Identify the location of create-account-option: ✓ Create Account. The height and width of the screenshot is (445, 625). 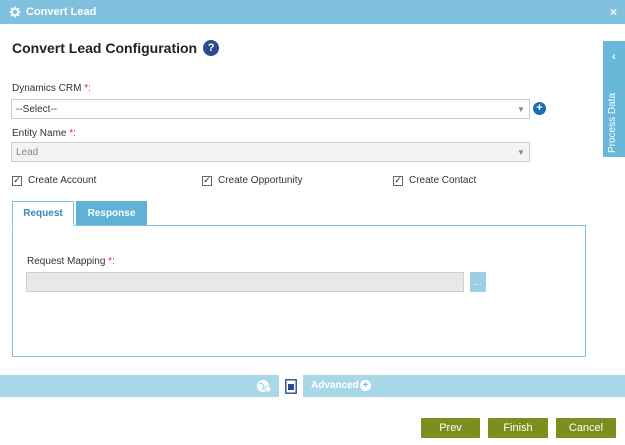
(54, 180).